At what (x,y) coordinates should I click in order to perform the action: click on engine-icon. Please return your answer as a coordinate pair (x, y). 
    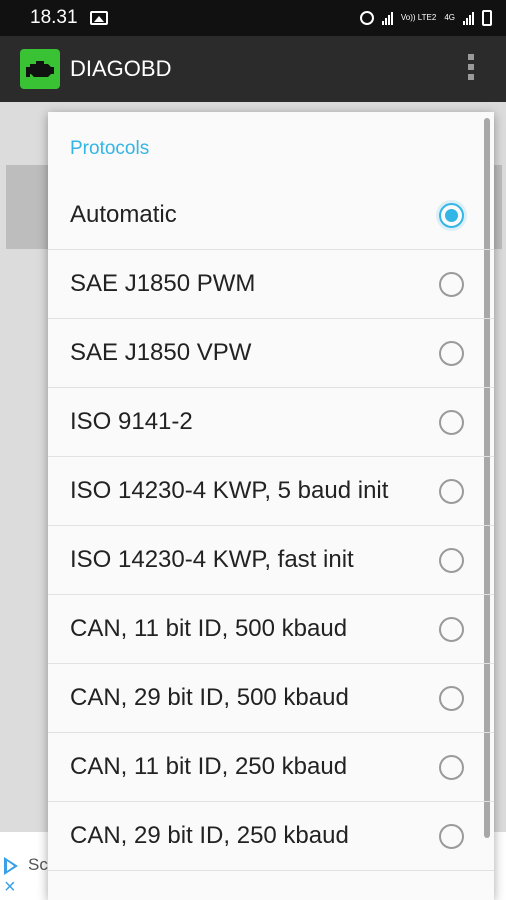
    Looking at the image, I should click on (40, 69).